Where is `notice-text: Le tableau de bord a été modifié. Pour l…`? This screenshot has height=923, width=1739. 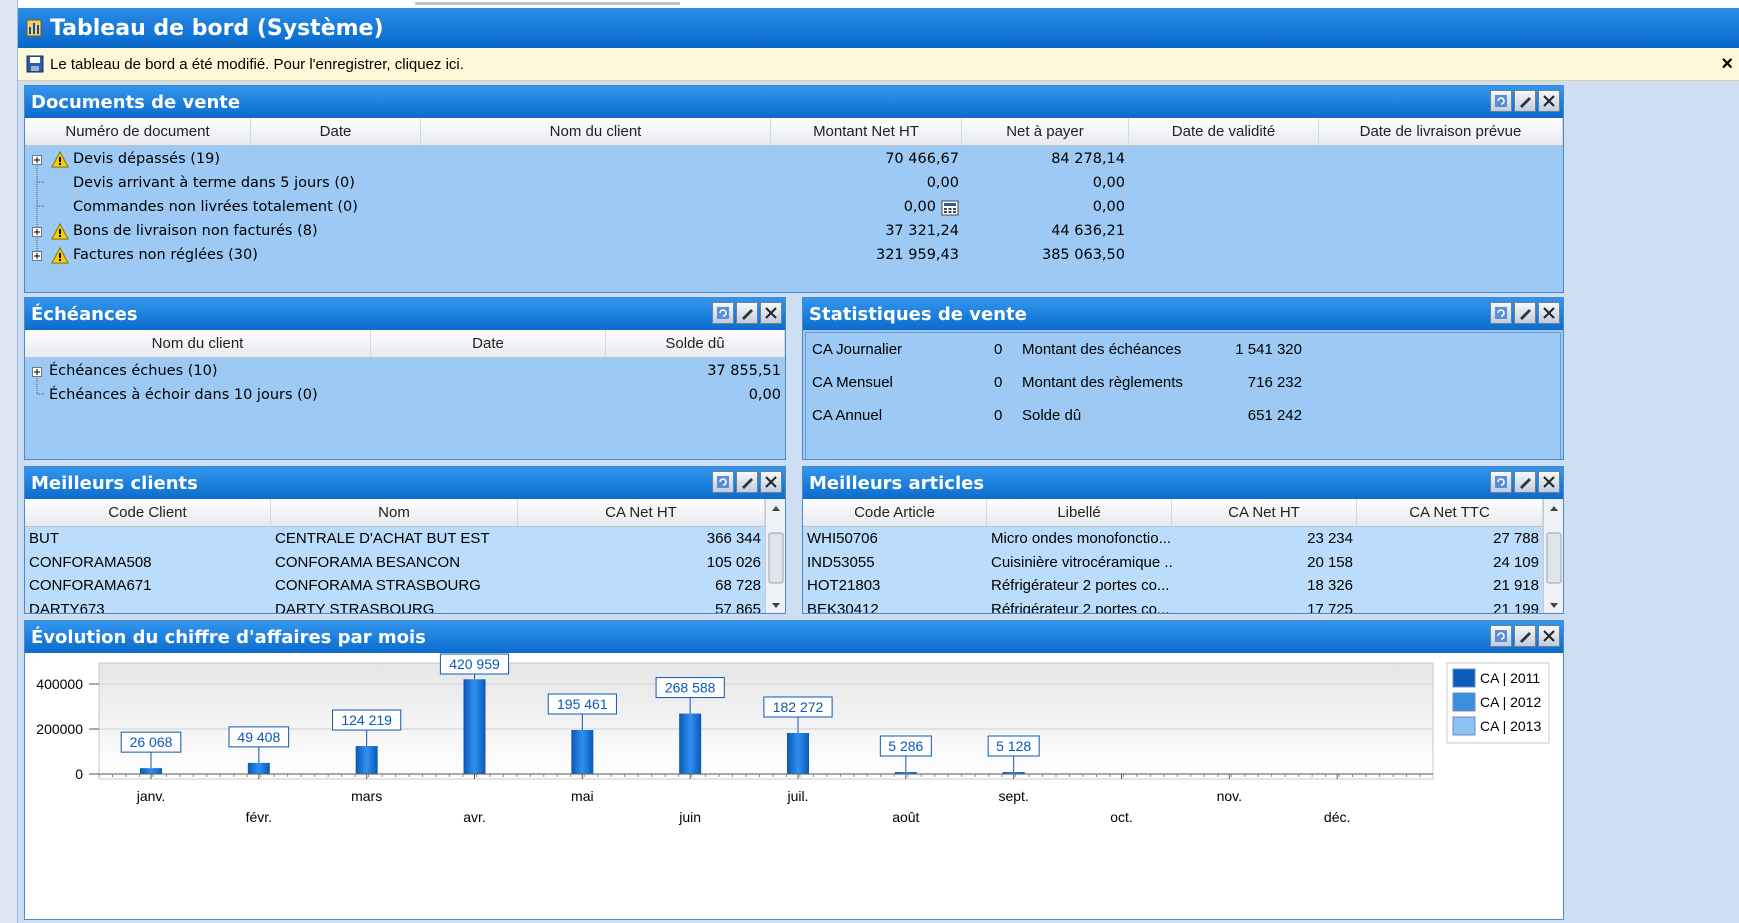
notice-text: Le tableau de bord a été modifié. Pour l… is located at coordinates (257, 64).